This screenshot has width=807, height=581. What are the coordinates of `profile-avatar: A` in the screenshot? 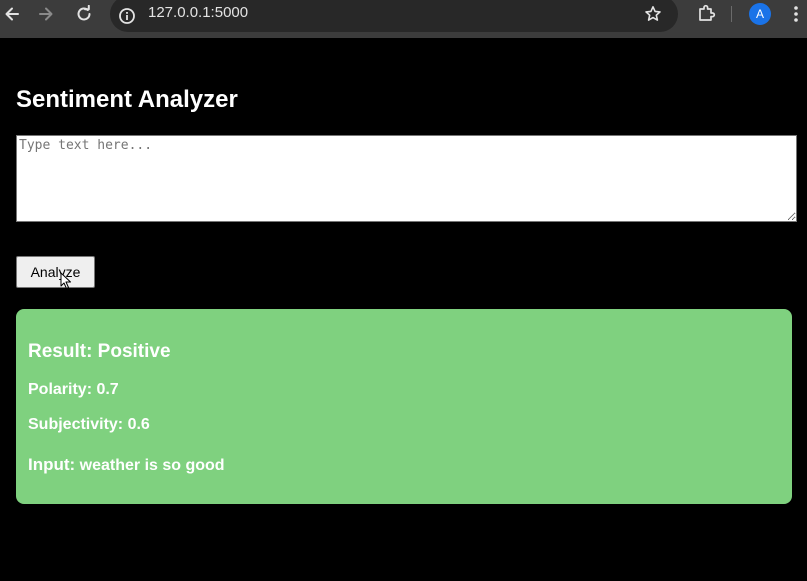 It's located at (760, 14).